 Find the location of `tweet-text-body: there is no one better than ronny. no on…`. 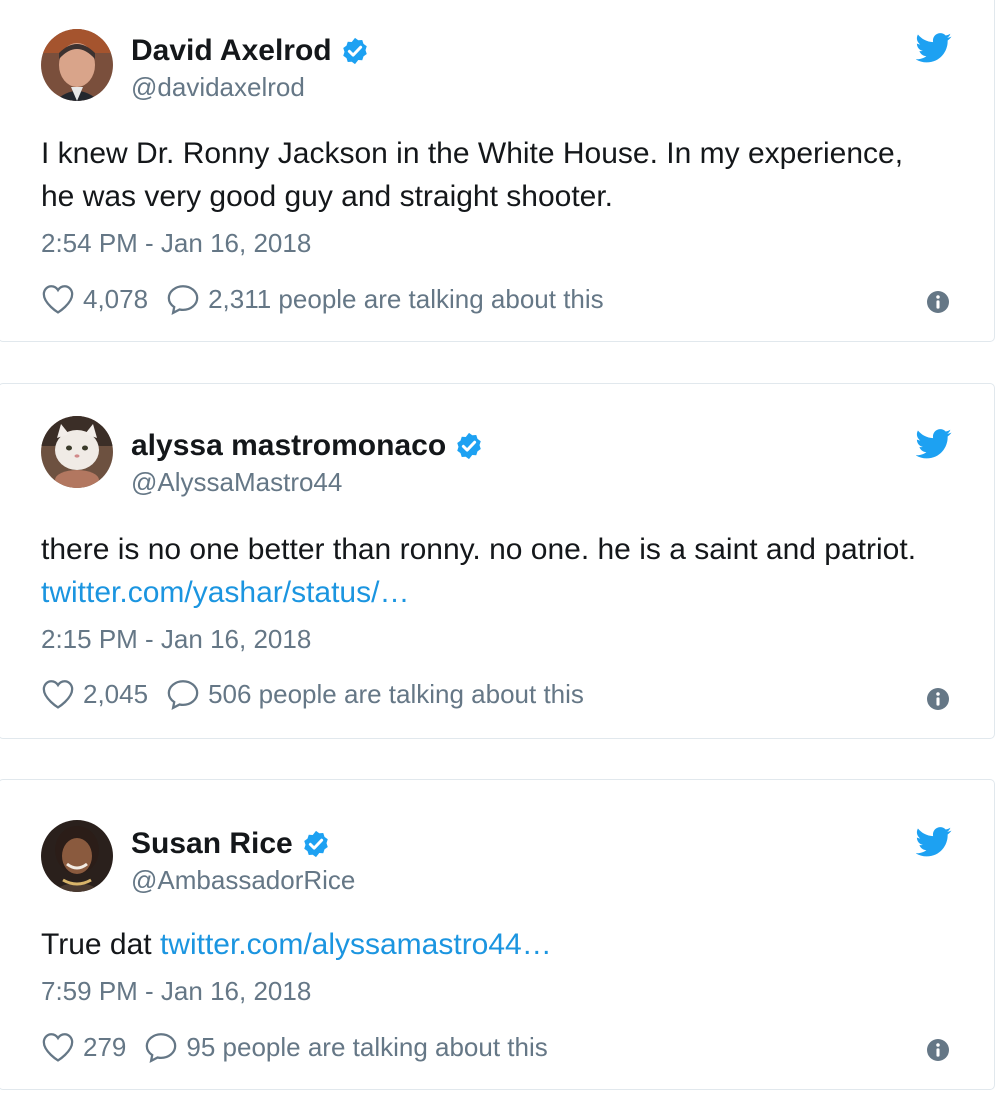

tweet-text-body: there is no one better than ronny. no on… is located at coordinates (479, 549).